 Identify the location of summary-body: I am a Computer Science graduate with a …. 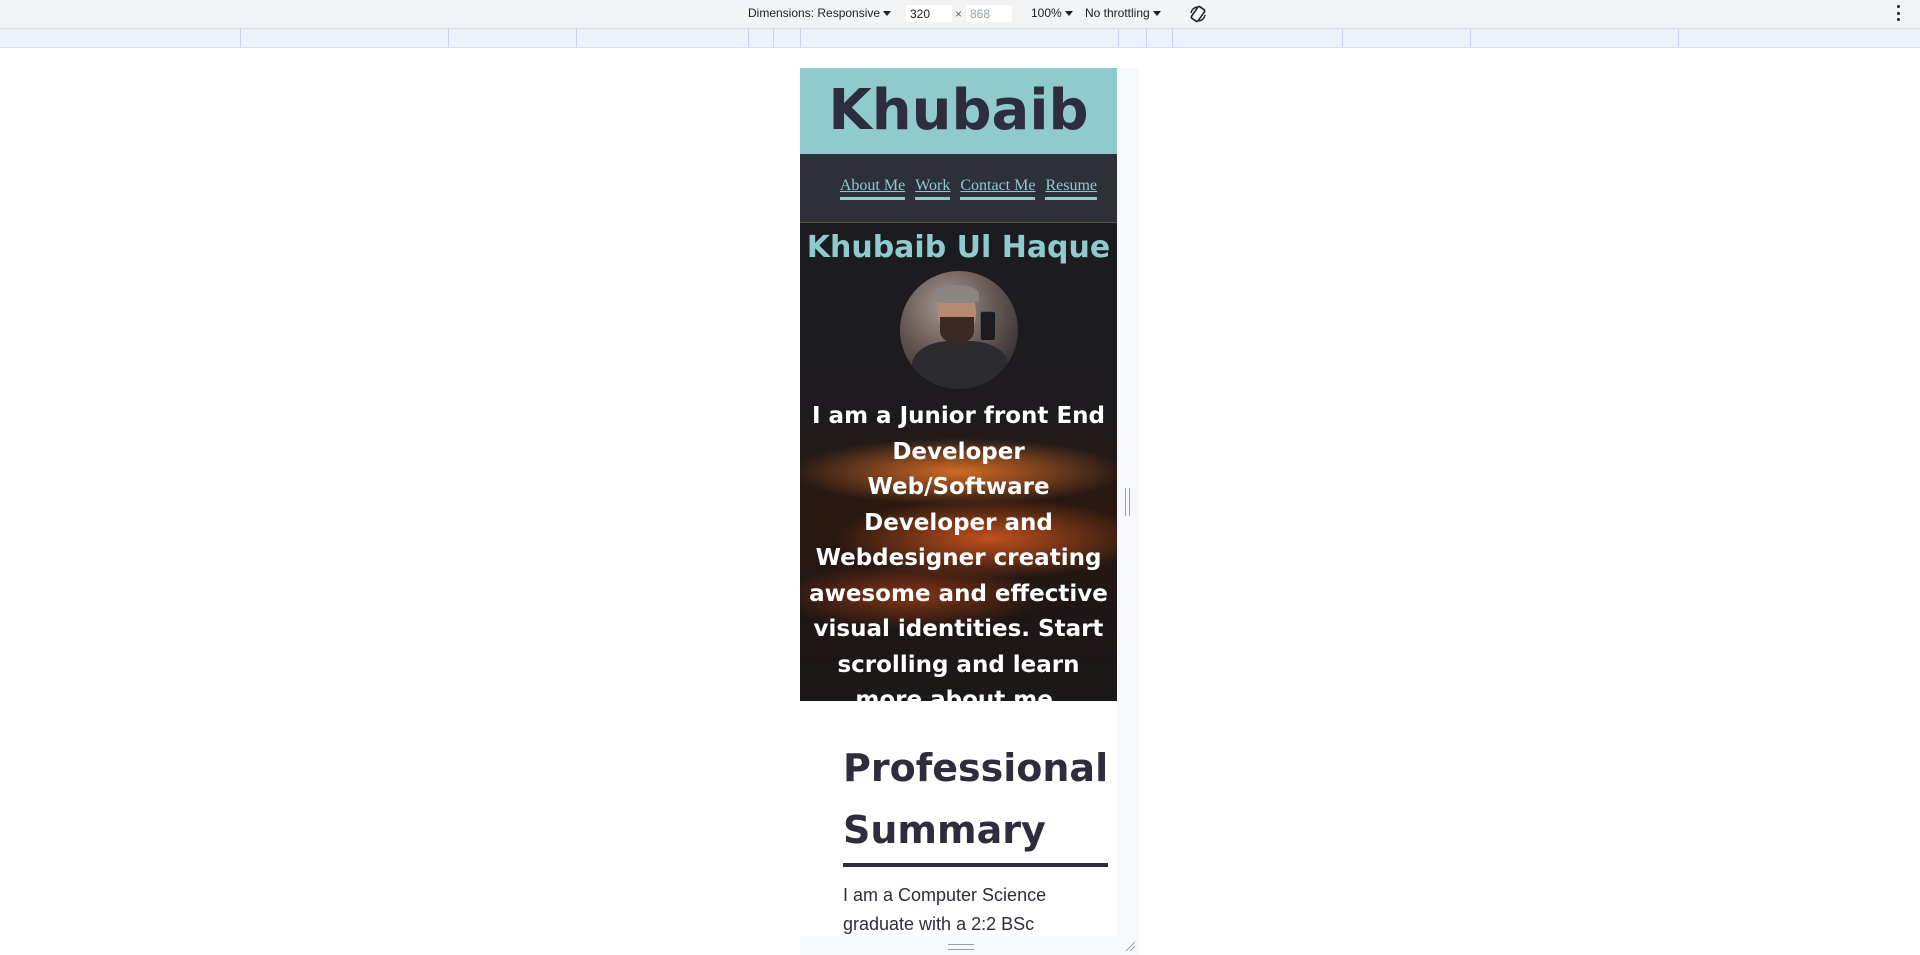
(945, 909).